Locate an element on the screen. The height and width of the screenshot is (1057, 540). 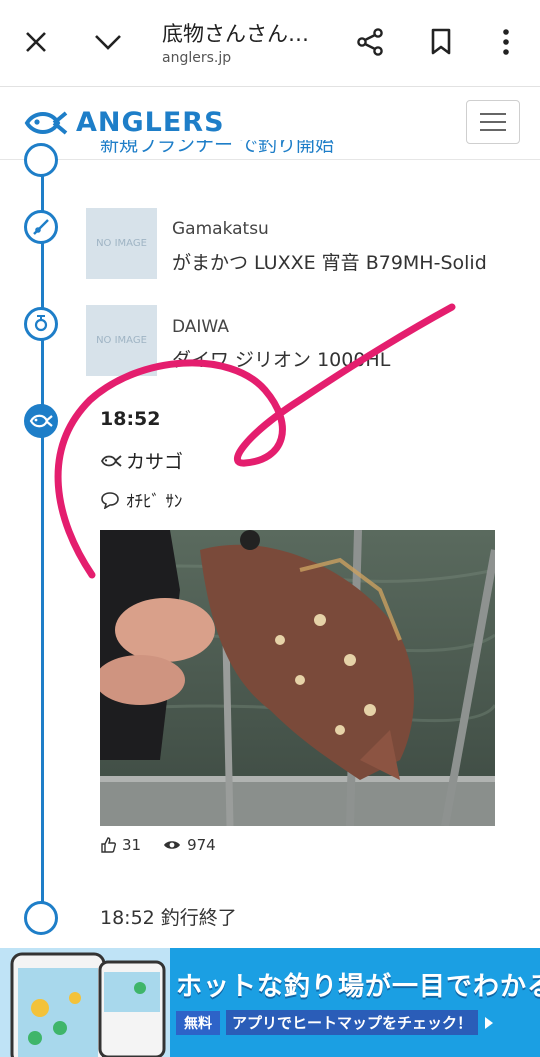
close-icon is located at coordinates (36, 42).